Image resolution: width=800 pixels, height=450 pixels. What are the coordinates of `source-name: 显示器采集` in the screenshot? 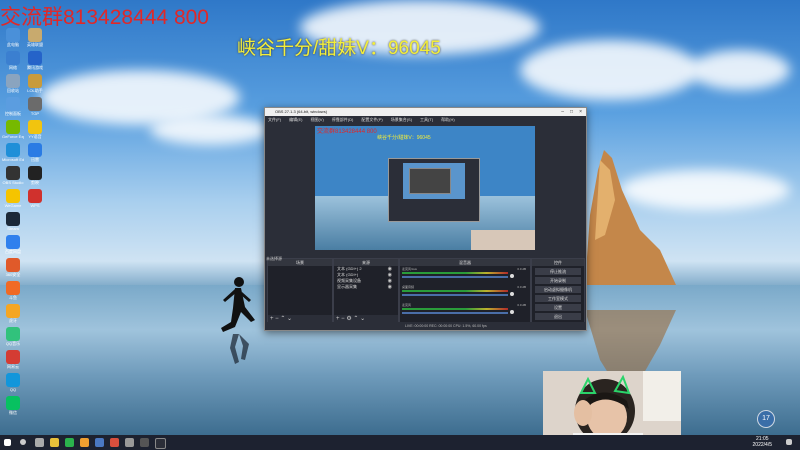 It's located at (347, 286).